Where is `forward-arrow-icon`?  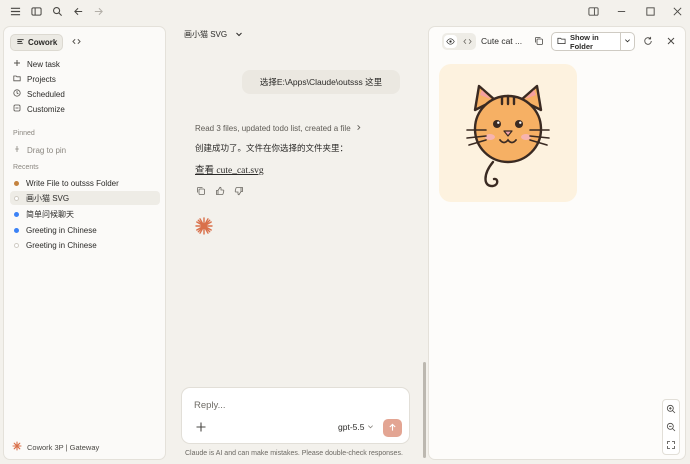
forward-arrow-icon is located at coordinates (98, 11).